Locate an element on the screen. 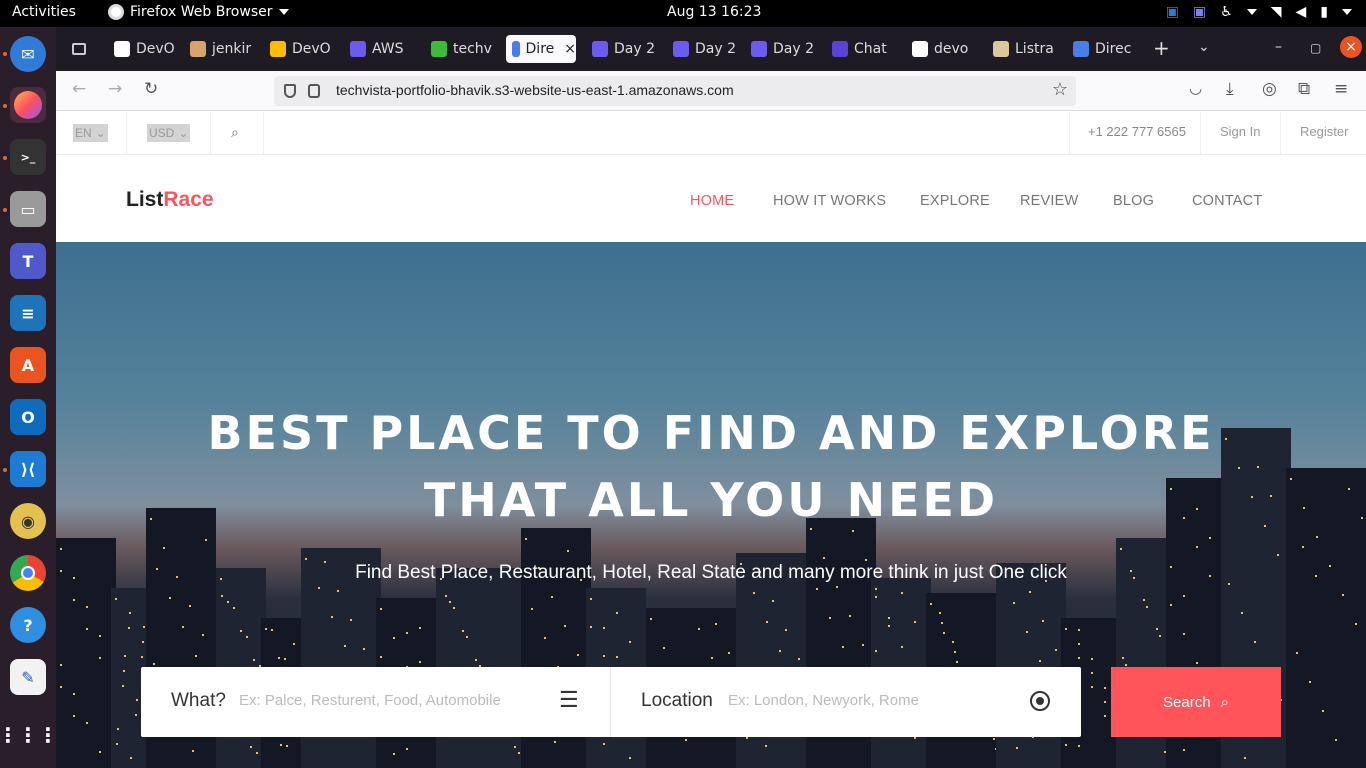 The height and width of the screenshot is (768, 1366). forward-button: → is located at coordinates (115, 89).